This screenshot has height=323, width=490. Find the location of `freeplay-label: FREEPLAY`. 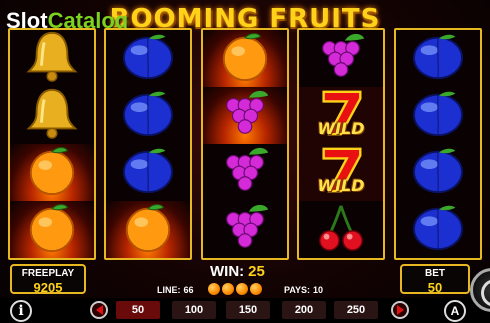

freeplay-label: FREEPLAY is located at coordinates (48, 273).